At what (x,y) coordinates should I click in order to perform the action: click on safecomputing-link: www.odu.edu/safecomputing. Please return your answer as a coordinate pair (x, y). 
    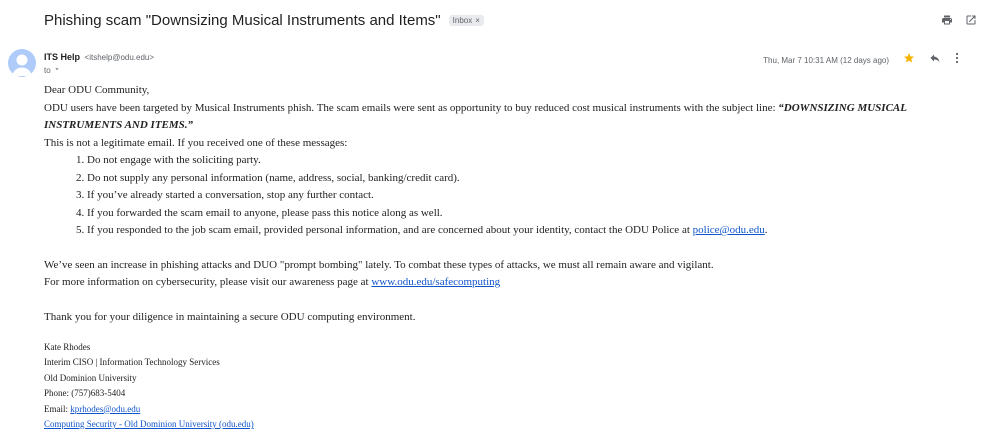
    Looking at the image, I should click on (435, 282).